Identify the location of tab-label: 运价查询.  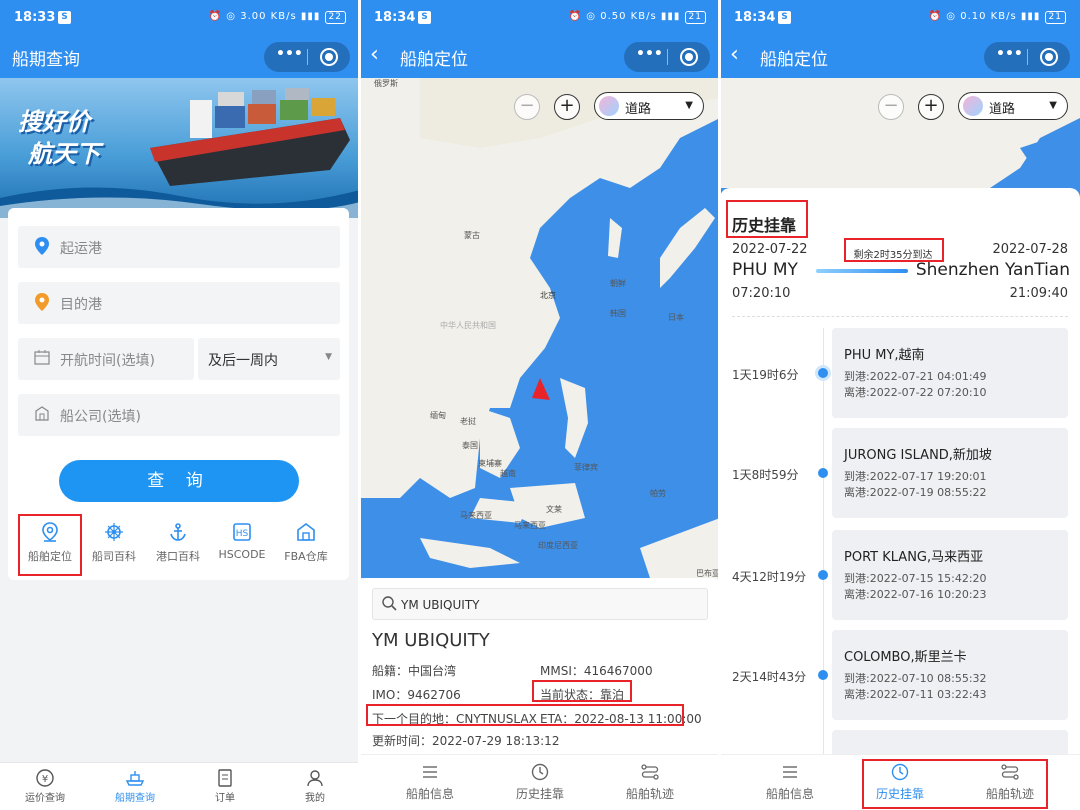
(45, 798).